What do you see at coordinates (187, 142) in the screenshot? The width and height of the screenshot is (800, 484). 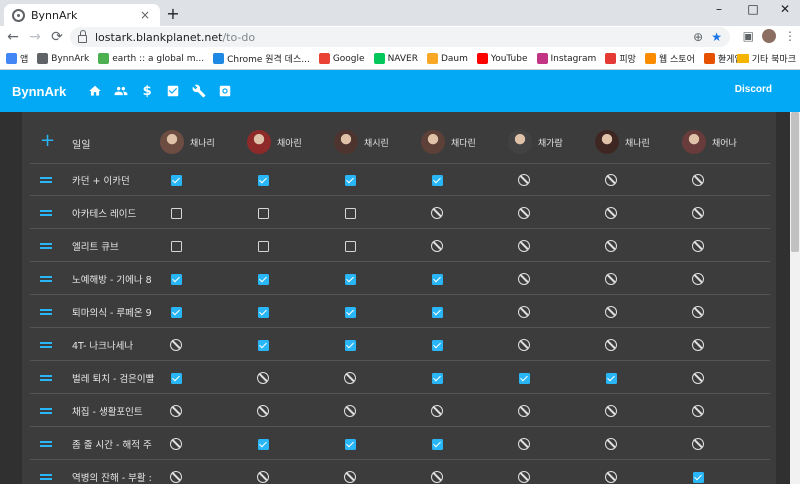 I see `character-header: 채나리` at bounding box center [187, 142].